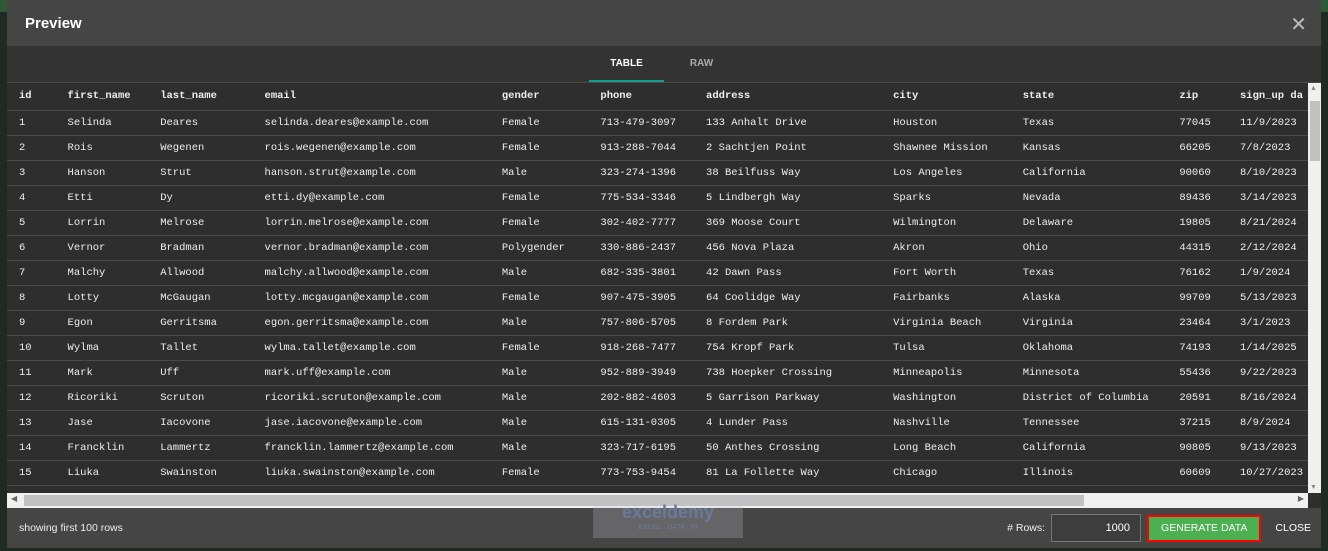  Describe the element at coordinates (1197, 448) in the screenshot. I see `table-cell: 90805` at that location.